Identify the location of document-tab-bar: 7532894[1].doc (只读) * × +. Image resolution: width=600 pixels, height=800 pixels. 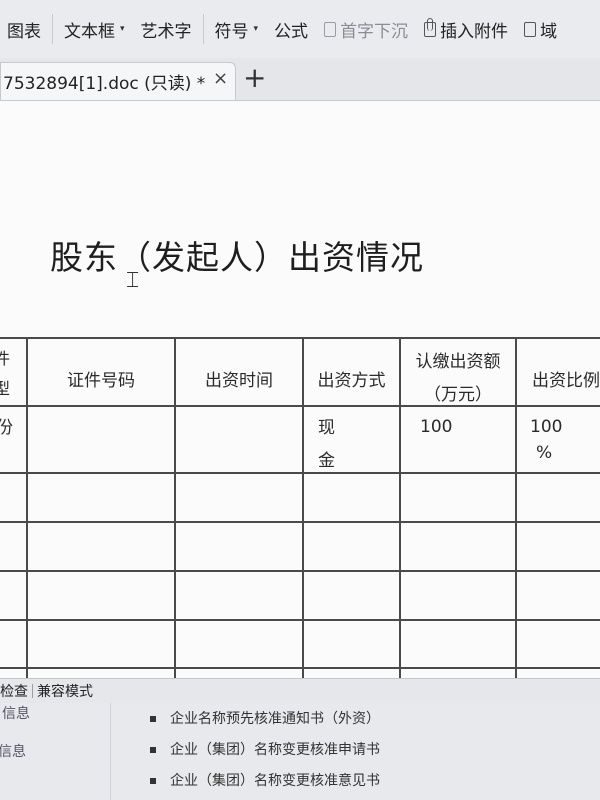
(300, 79).